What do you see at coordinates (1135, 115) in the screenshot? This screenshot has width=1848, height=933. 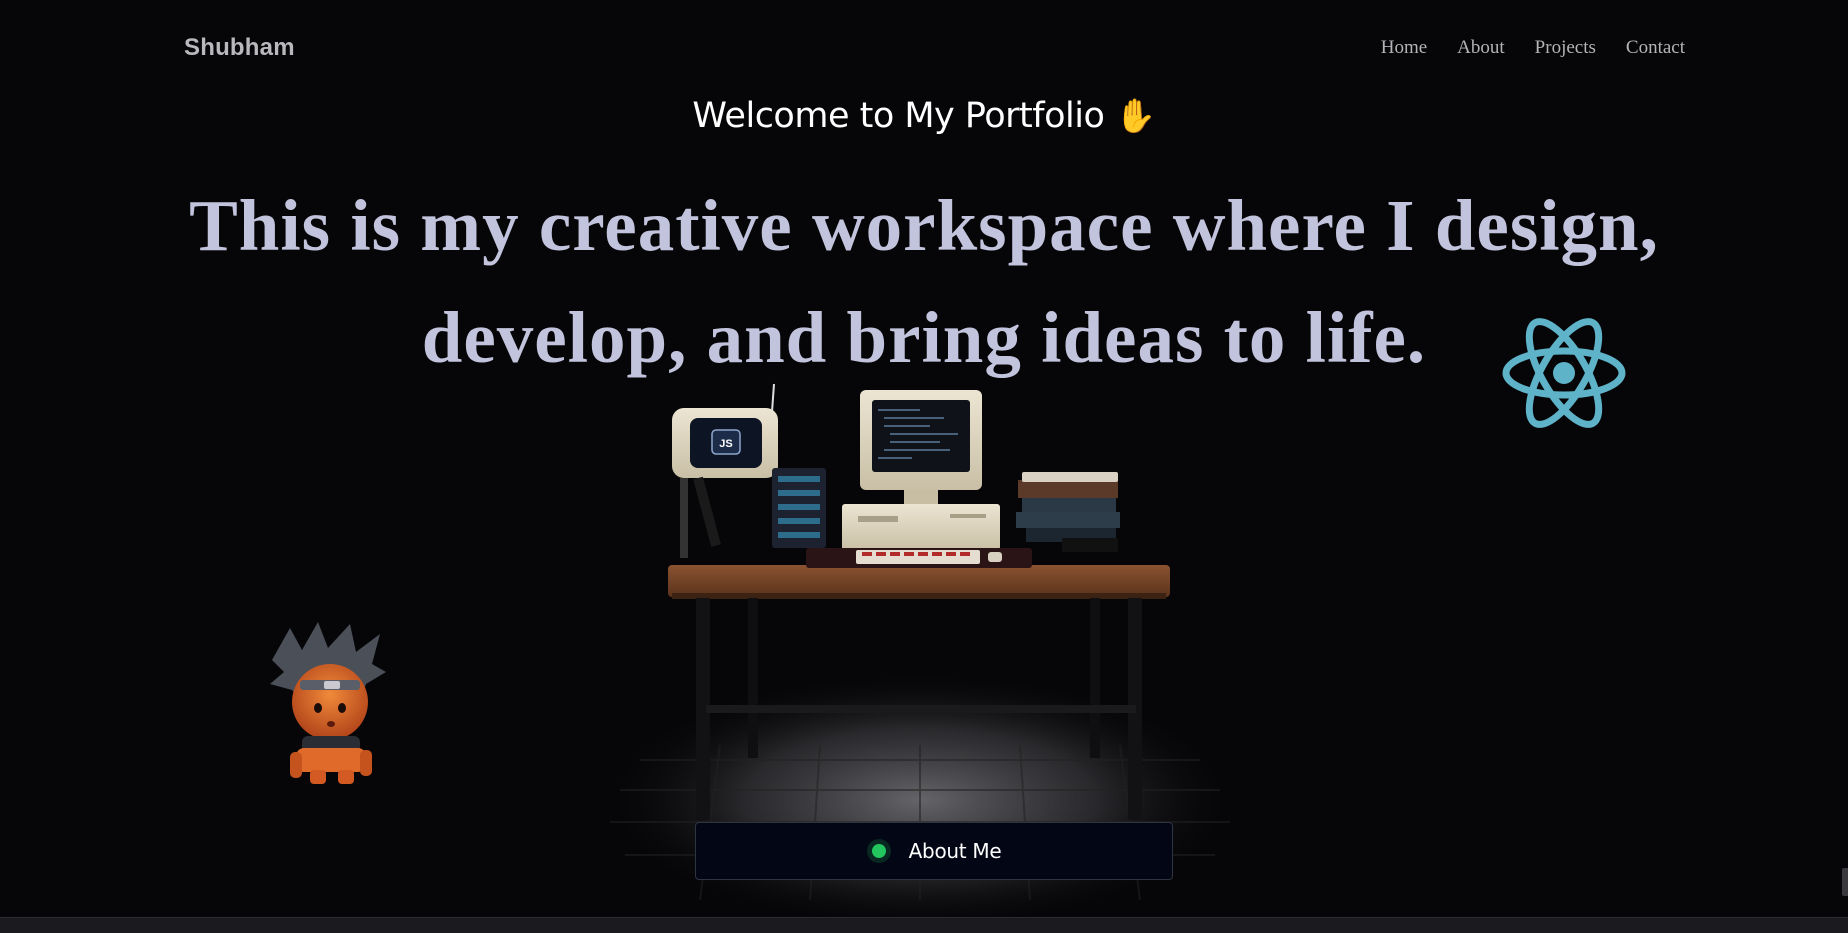 I see `wave-hand-icon: ✋` at bounding box center [1135, 115].